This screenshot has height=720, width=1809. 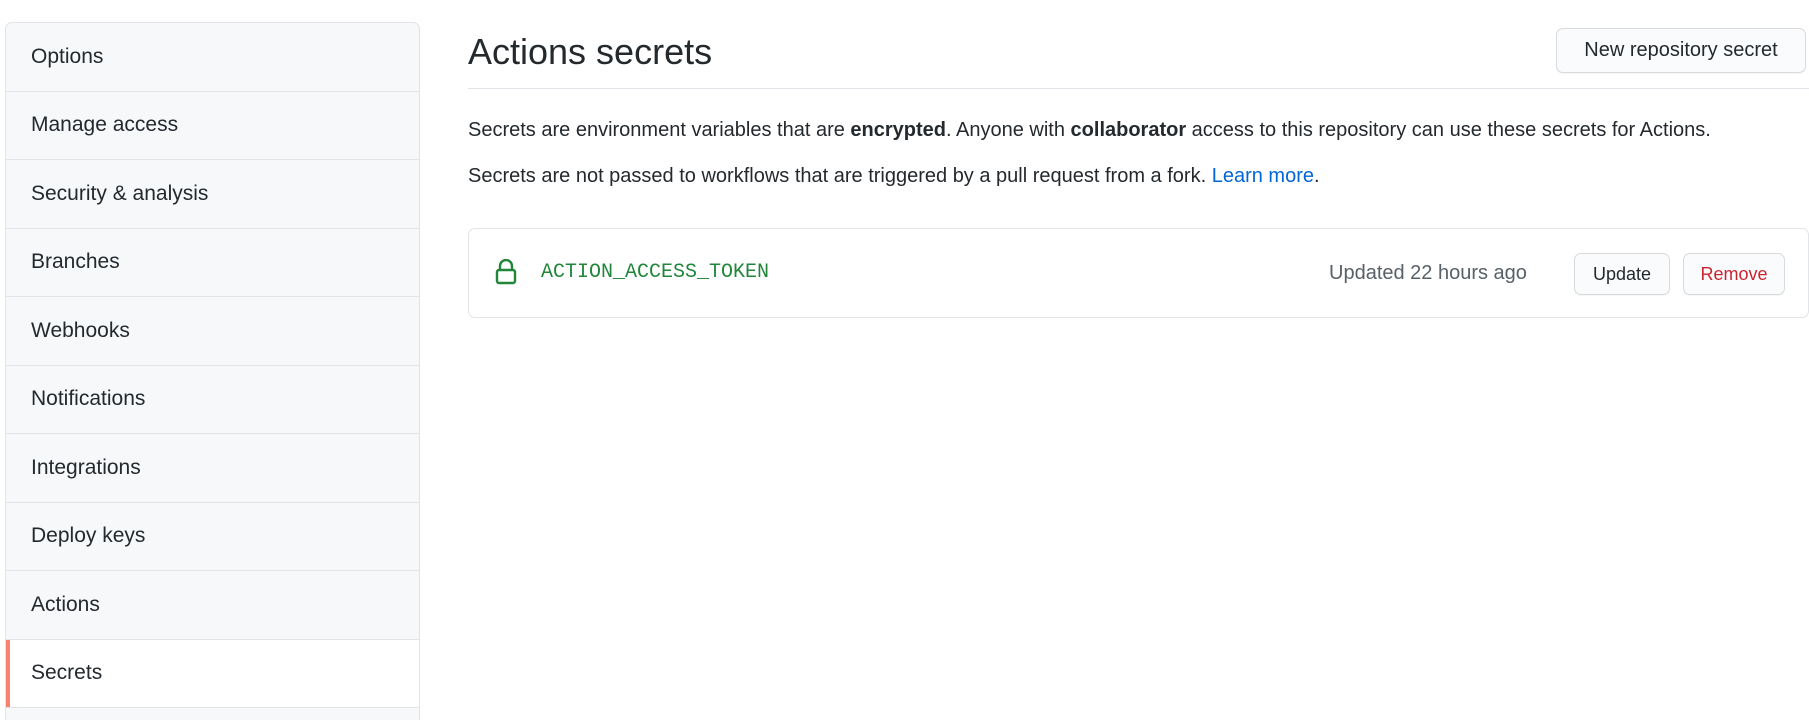 I want to click on sidebar-item-notifications: Notifications, so click(x=212, y=400).